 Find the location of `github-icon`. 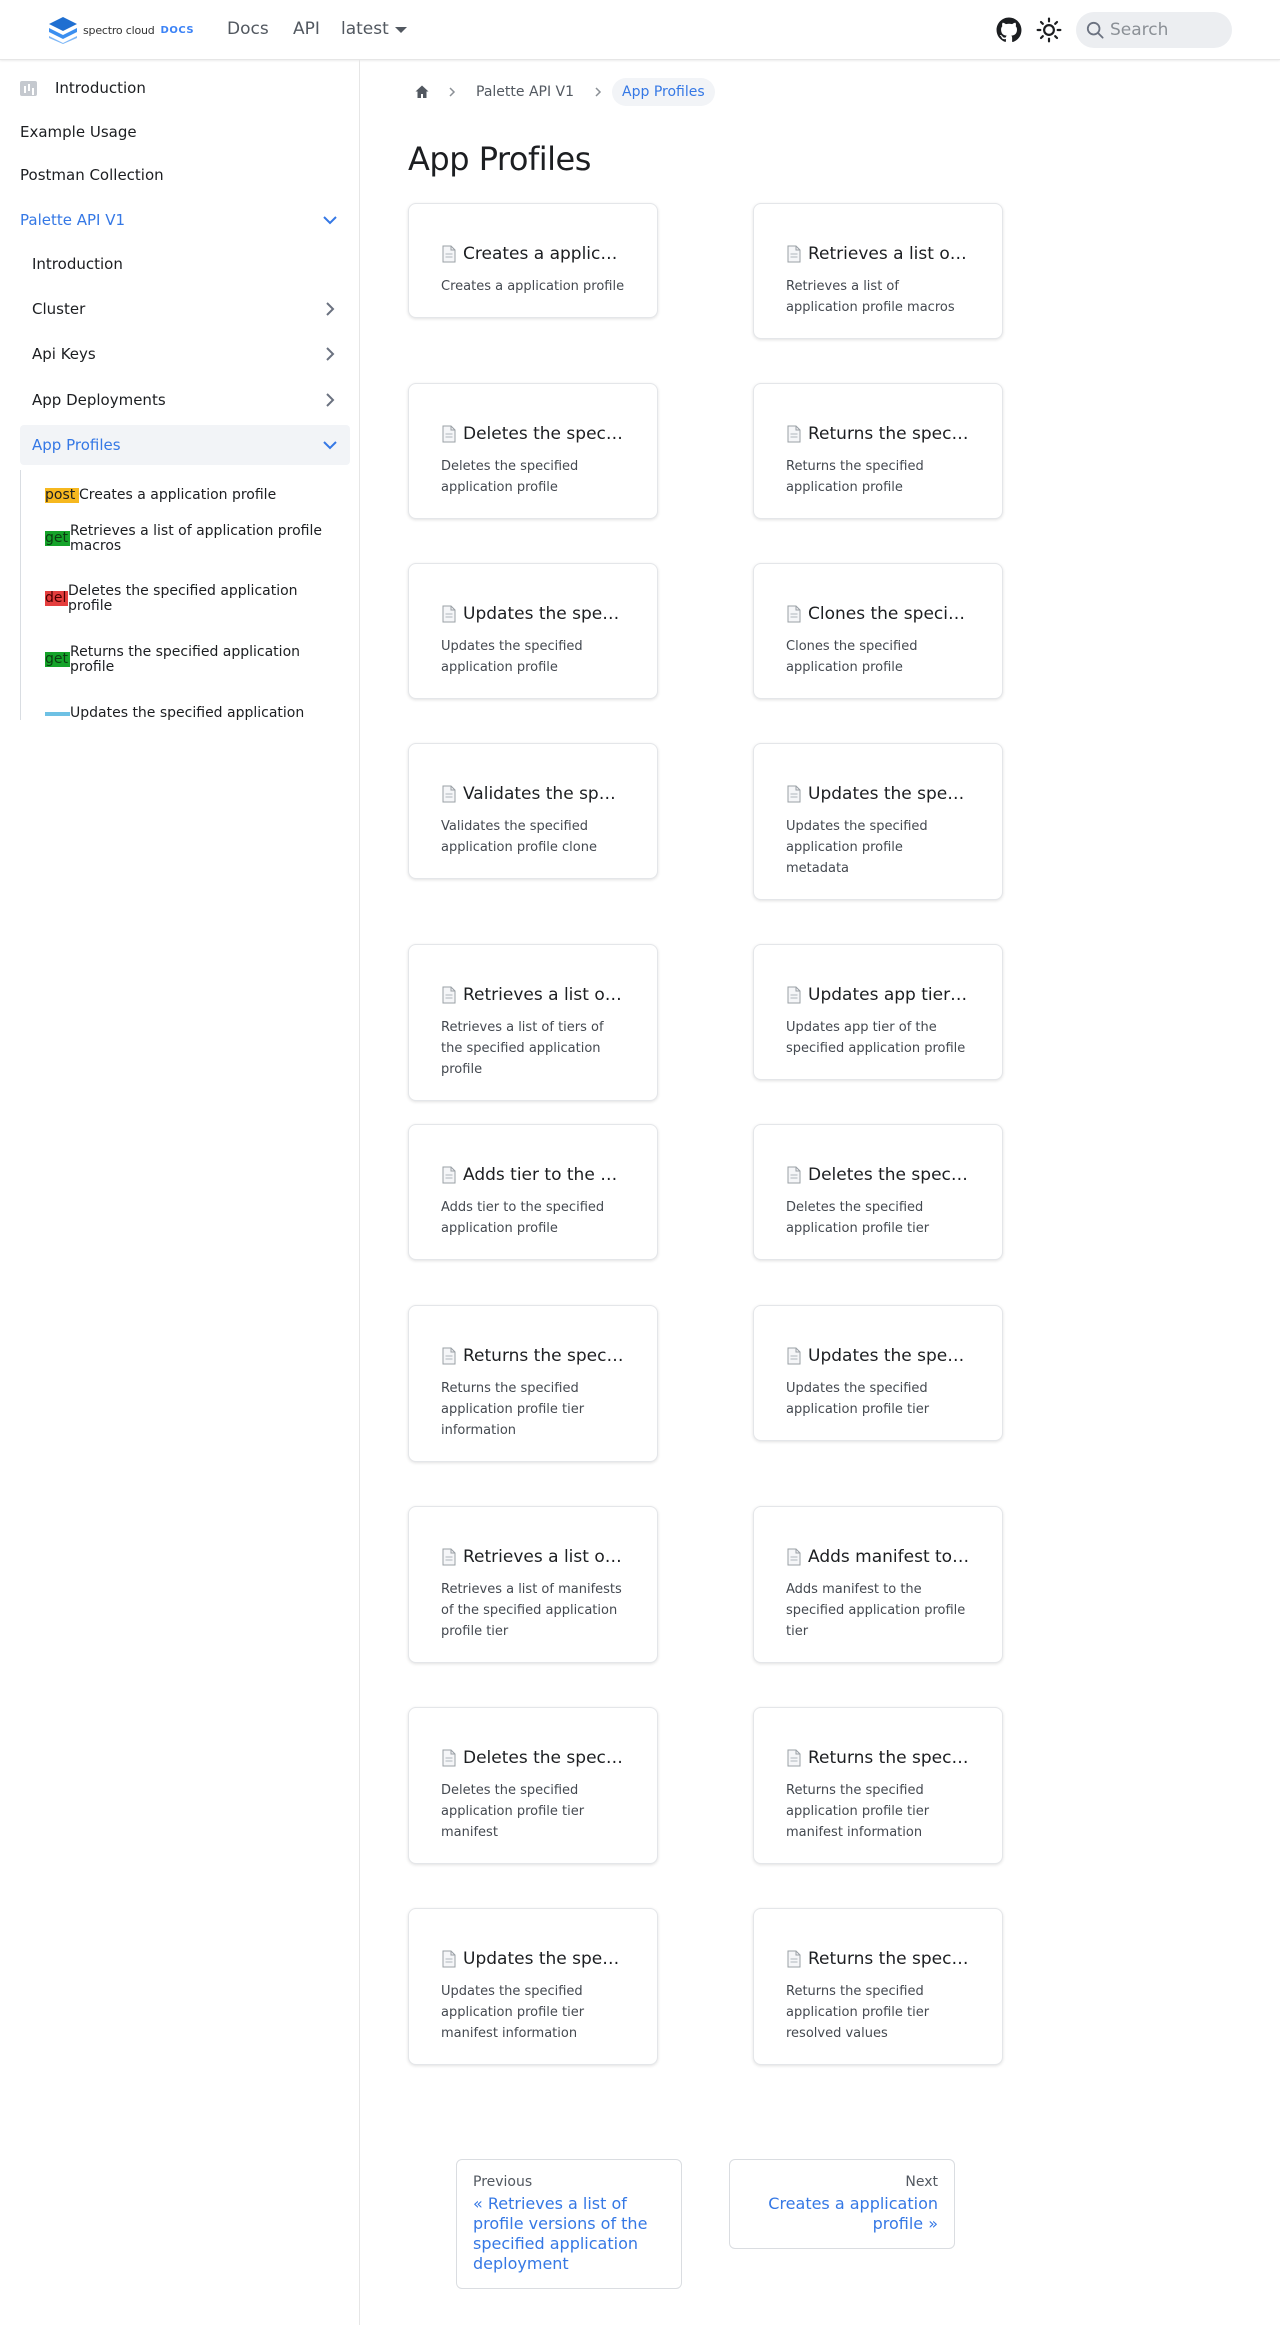

github-icon is located at coordinates (1009, 30).